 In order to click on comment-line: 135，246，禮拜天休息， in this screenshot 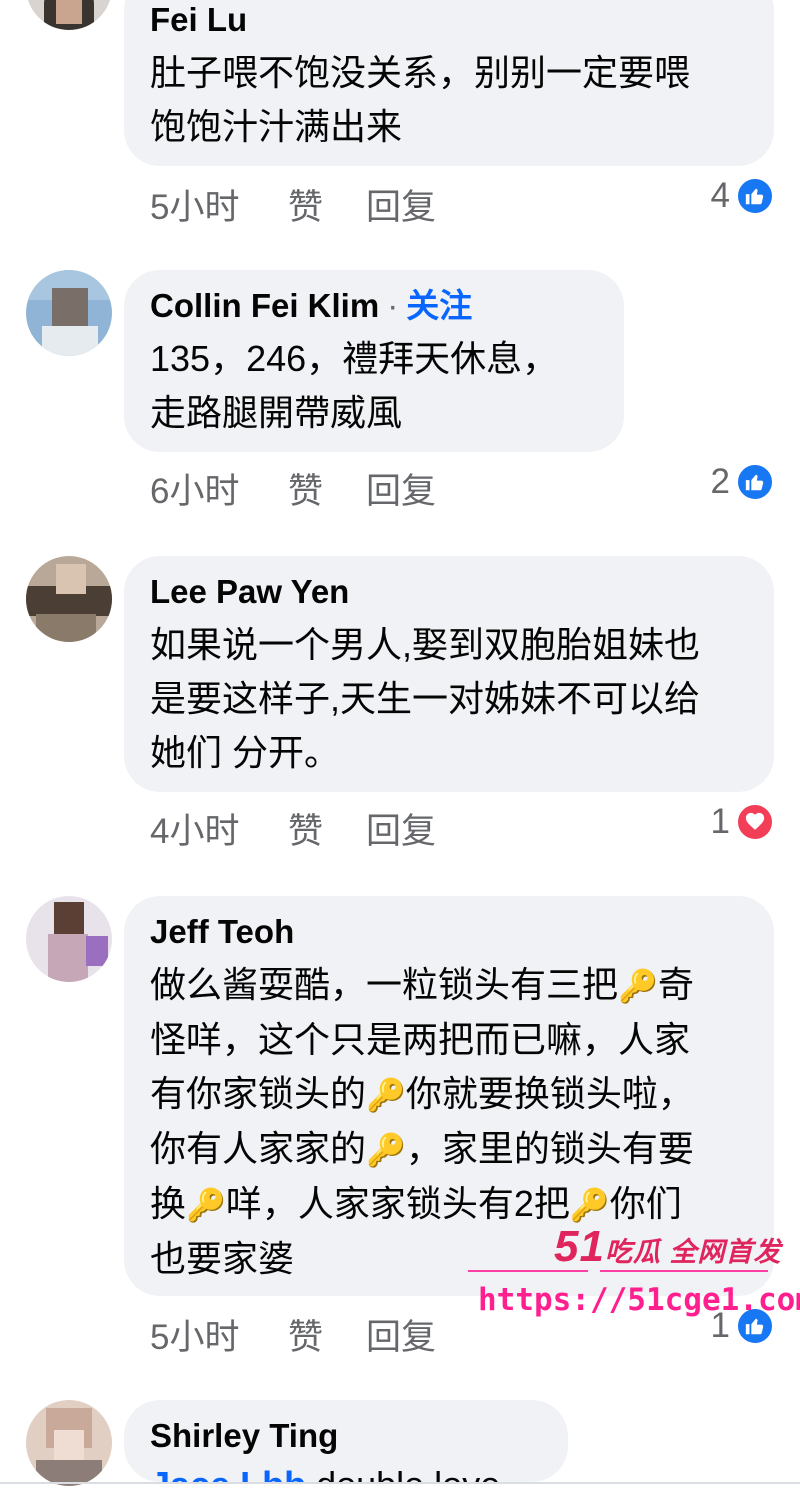, I will do `click(354, 358)`.